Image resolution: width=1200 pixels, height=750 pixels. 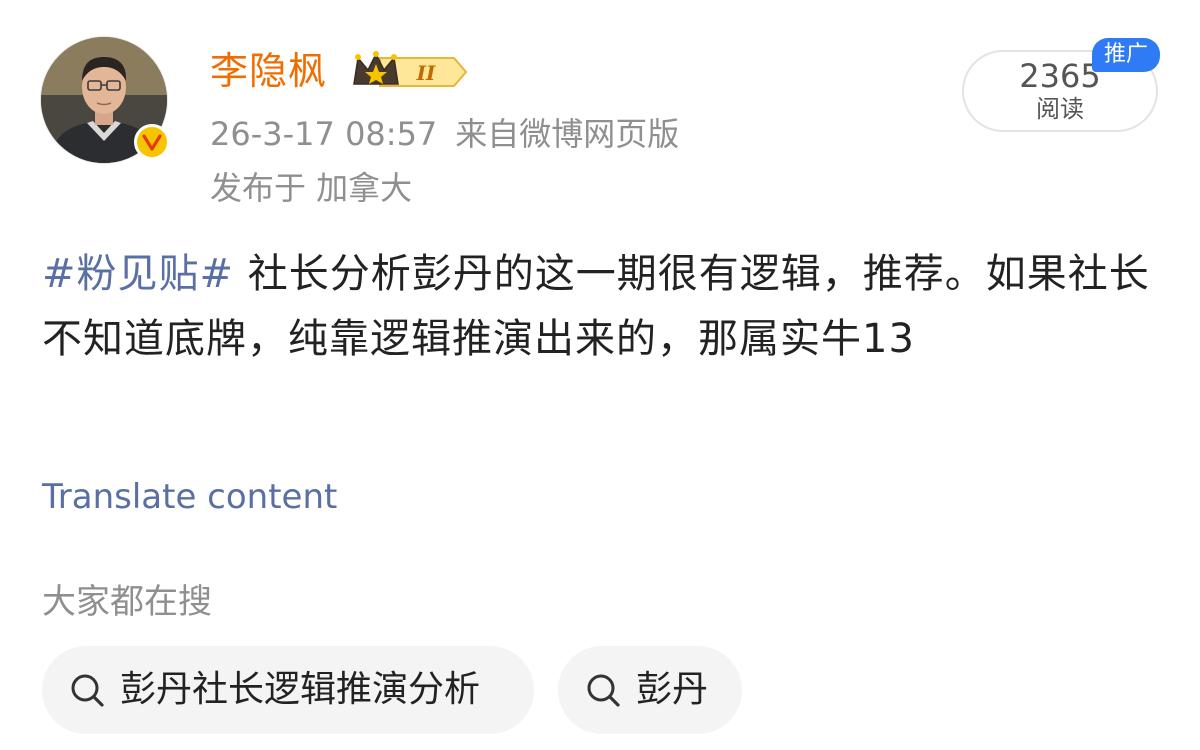 What do you see at coordinates (105, 101) in the screenshot?
I see `avatar-container` at bounding box center [105, 101].